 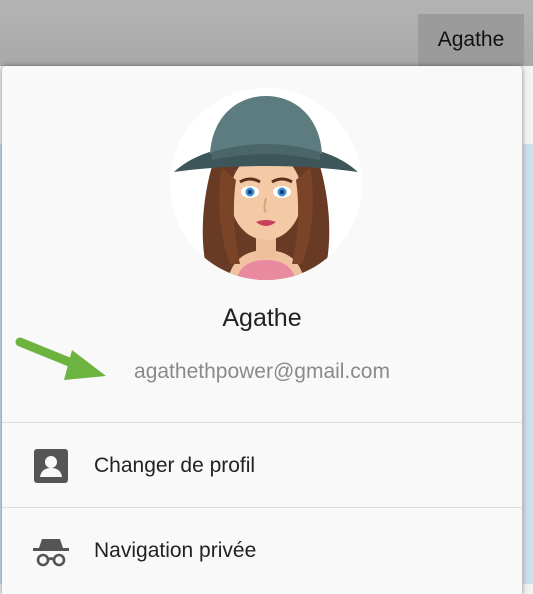 I want to click on profile-button-label: Agathe, so click(x=471, y=39).